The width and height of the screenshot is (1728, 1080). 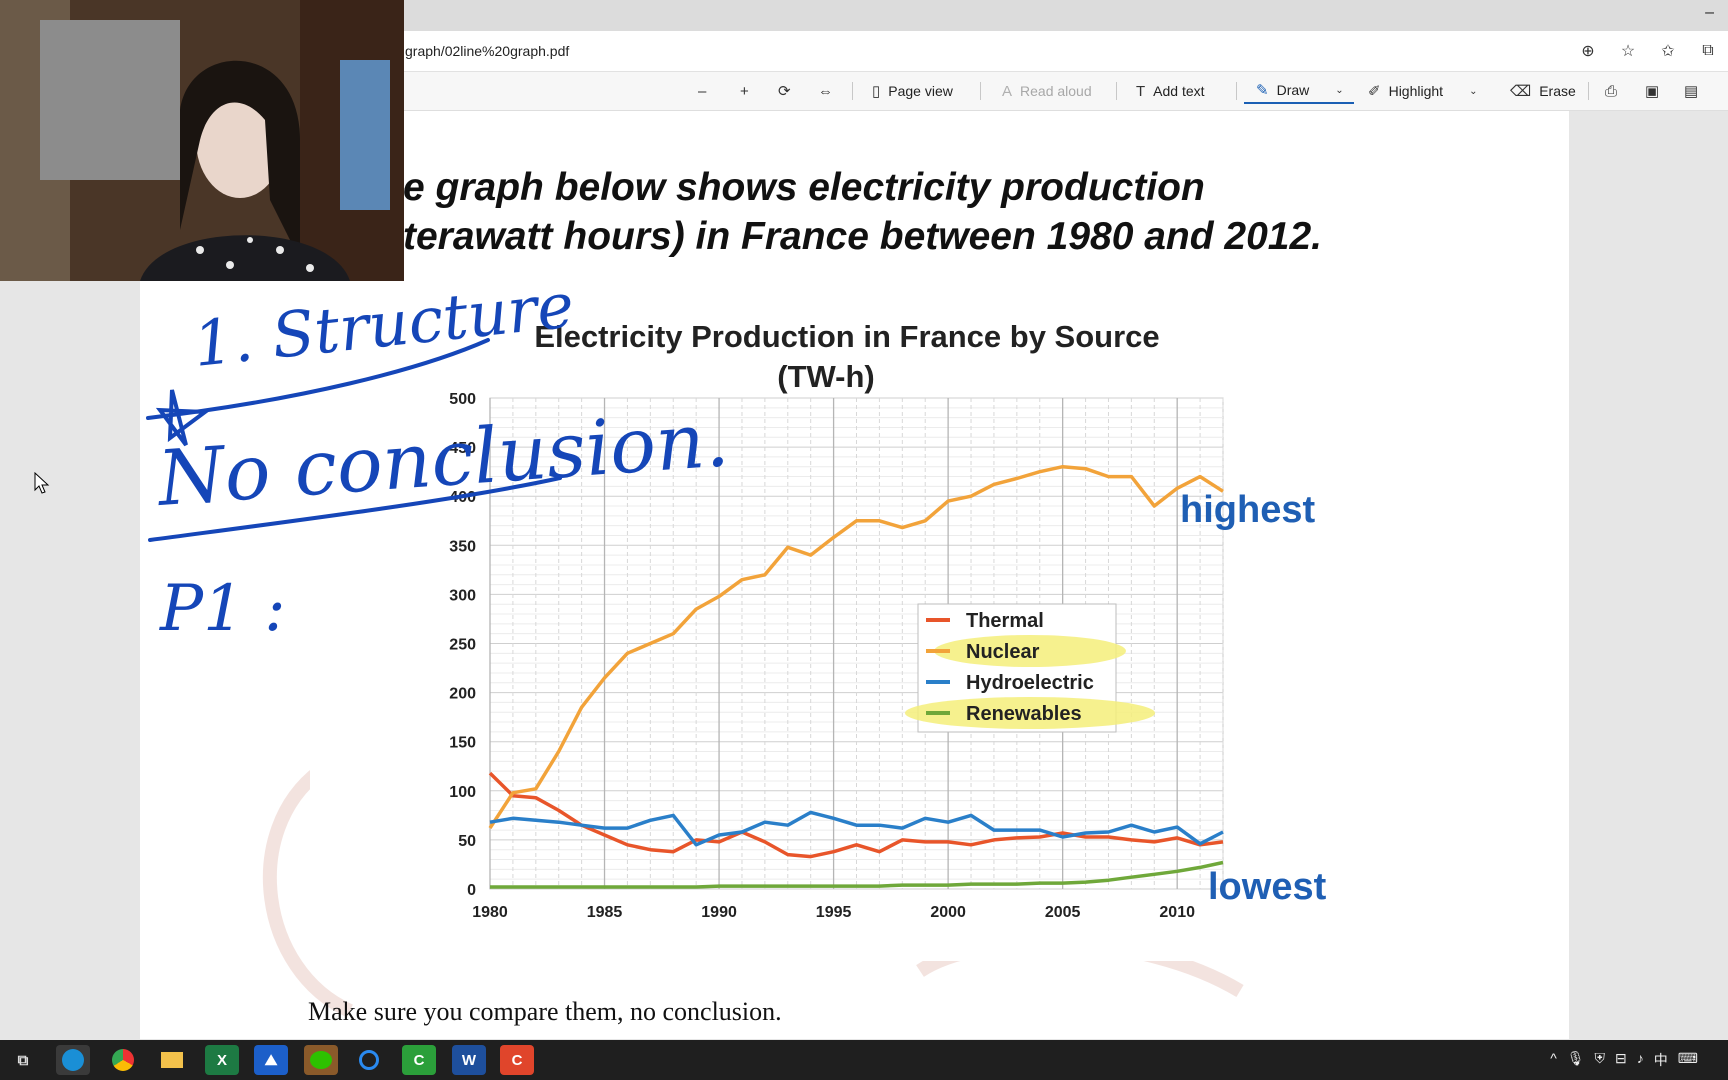 What do you see at coordinates (1661, 1060) in the screenshot?
I see `ime-icon: 中` at bounding box center [1661, 1060].